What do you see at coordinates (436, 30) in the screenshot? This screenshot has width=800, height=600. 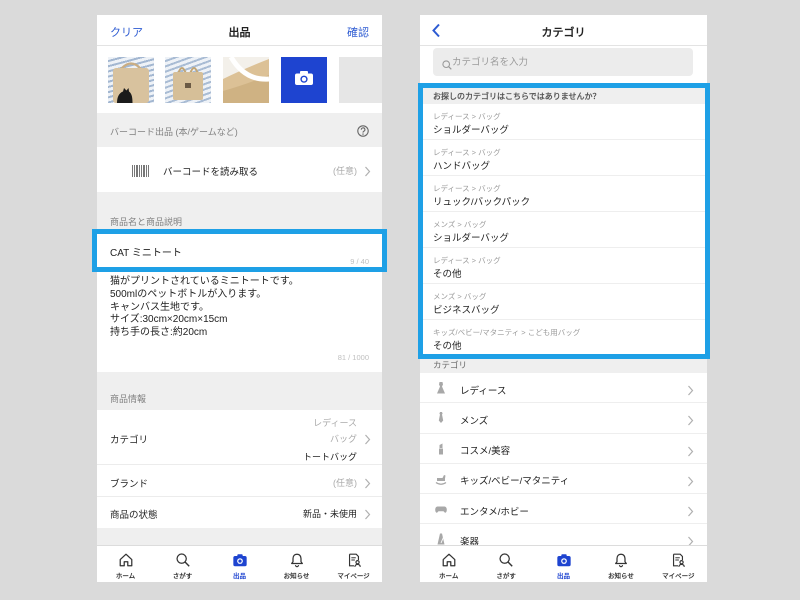 I see `back-chevron-icon` at bounding box center [436, 30].